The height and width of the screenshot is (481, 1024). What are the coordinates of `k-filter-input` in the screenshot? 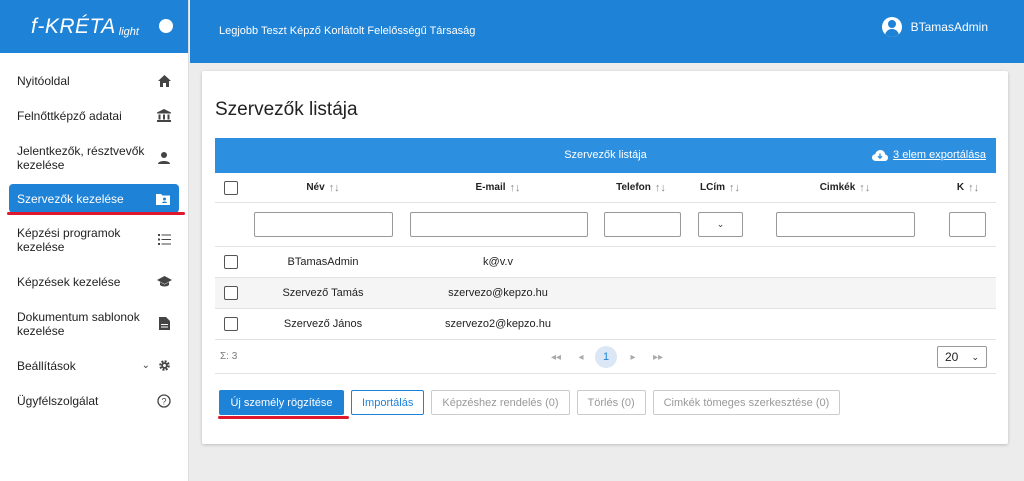 It's located at (967, 224).